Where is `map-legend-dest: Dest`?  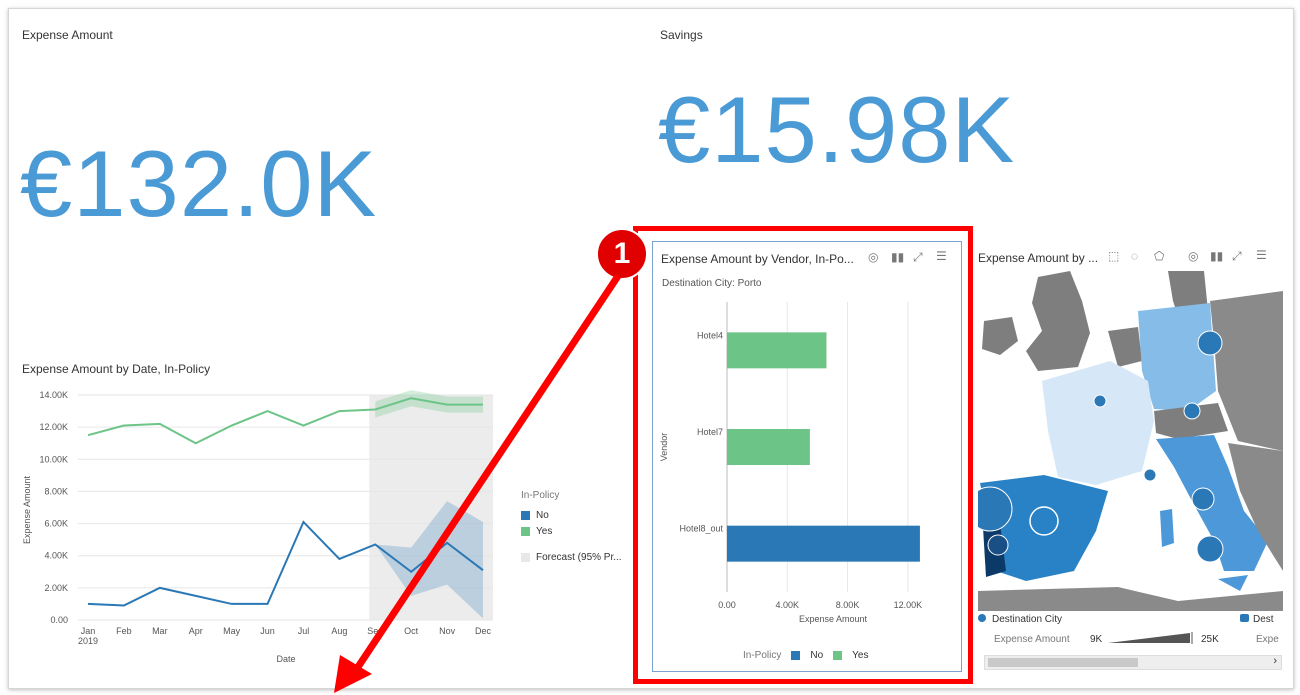
map-legend-dest: Dest is located at coordinates (1257, 619).